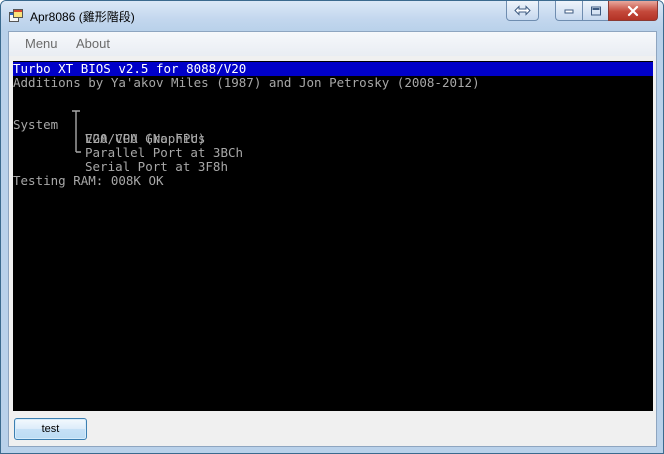 The height and width of the screenshot is (454, 664). Describe the element at coordinates (16, 16) in the screenshot. I see `app-window-icon` at that location.